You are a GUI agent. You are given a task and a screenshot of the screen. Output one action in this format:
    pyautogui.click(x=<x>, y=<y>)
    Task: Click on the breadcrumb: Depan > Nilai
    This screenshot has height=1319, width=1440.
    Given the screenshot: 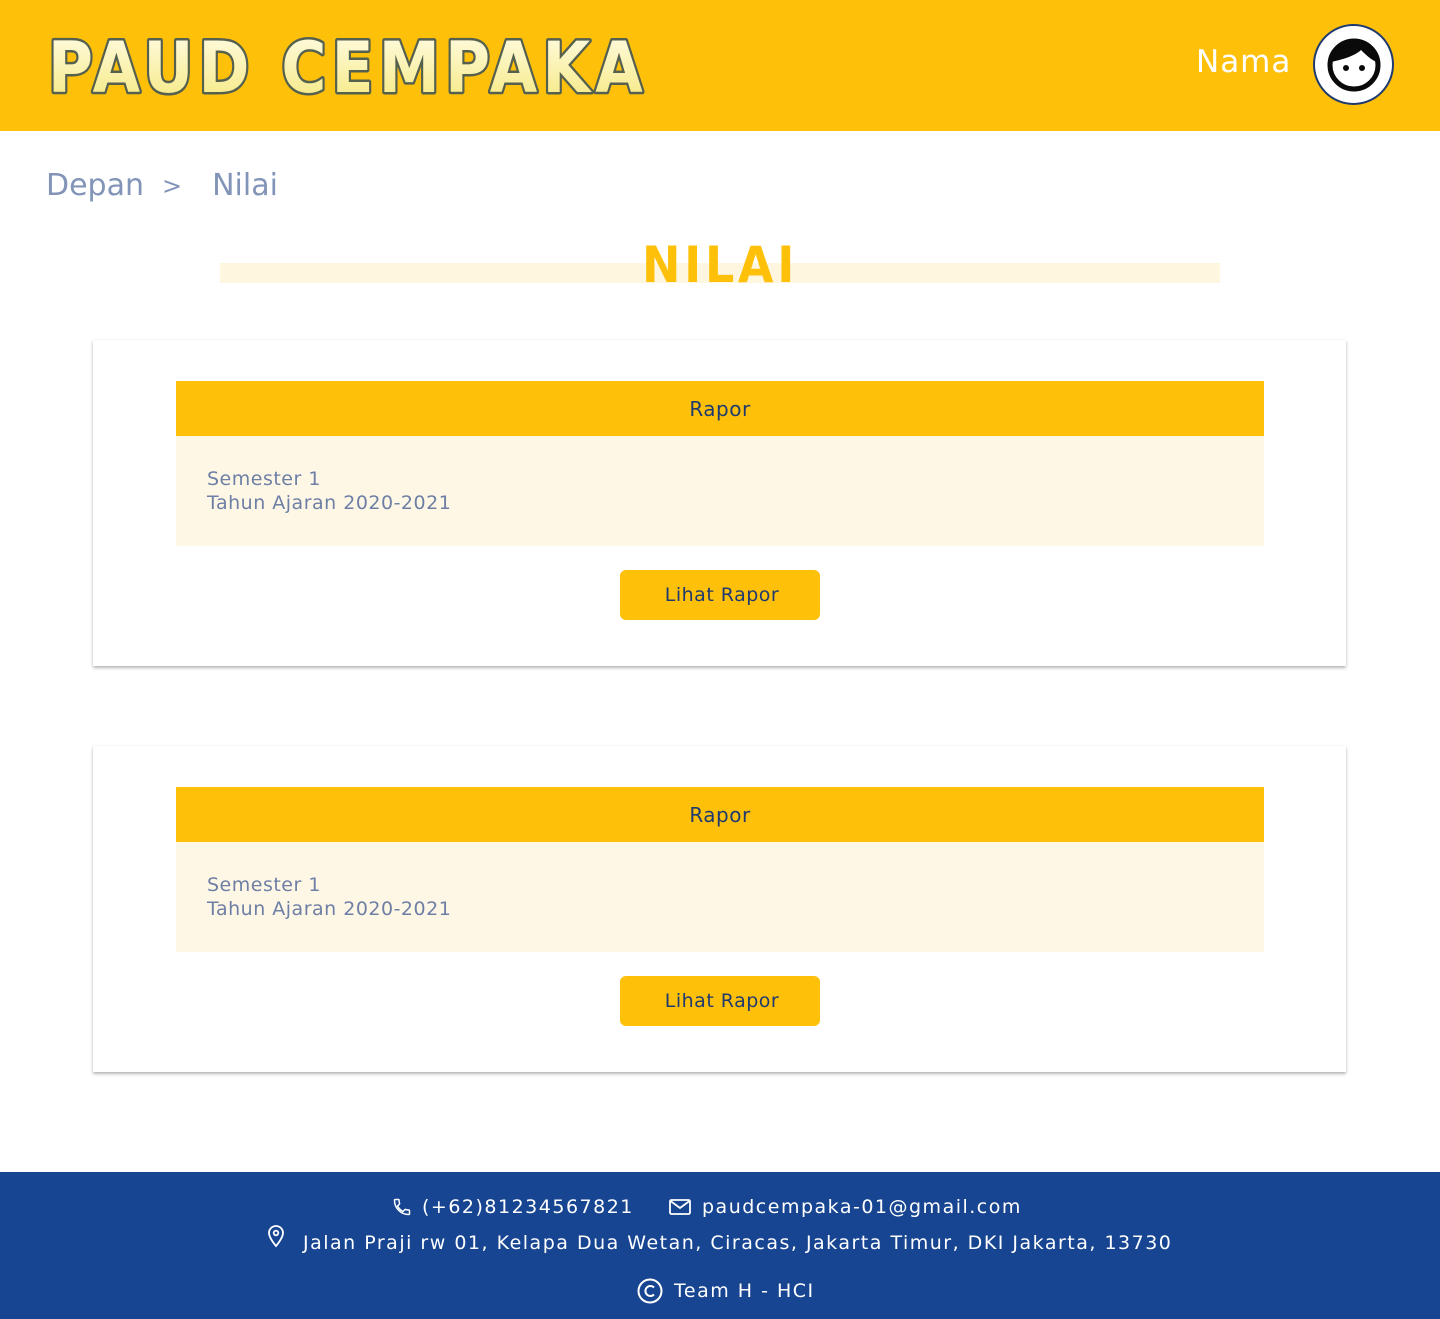 What is the action you would take?
    pyautogui.click(x=162, y=185)
    